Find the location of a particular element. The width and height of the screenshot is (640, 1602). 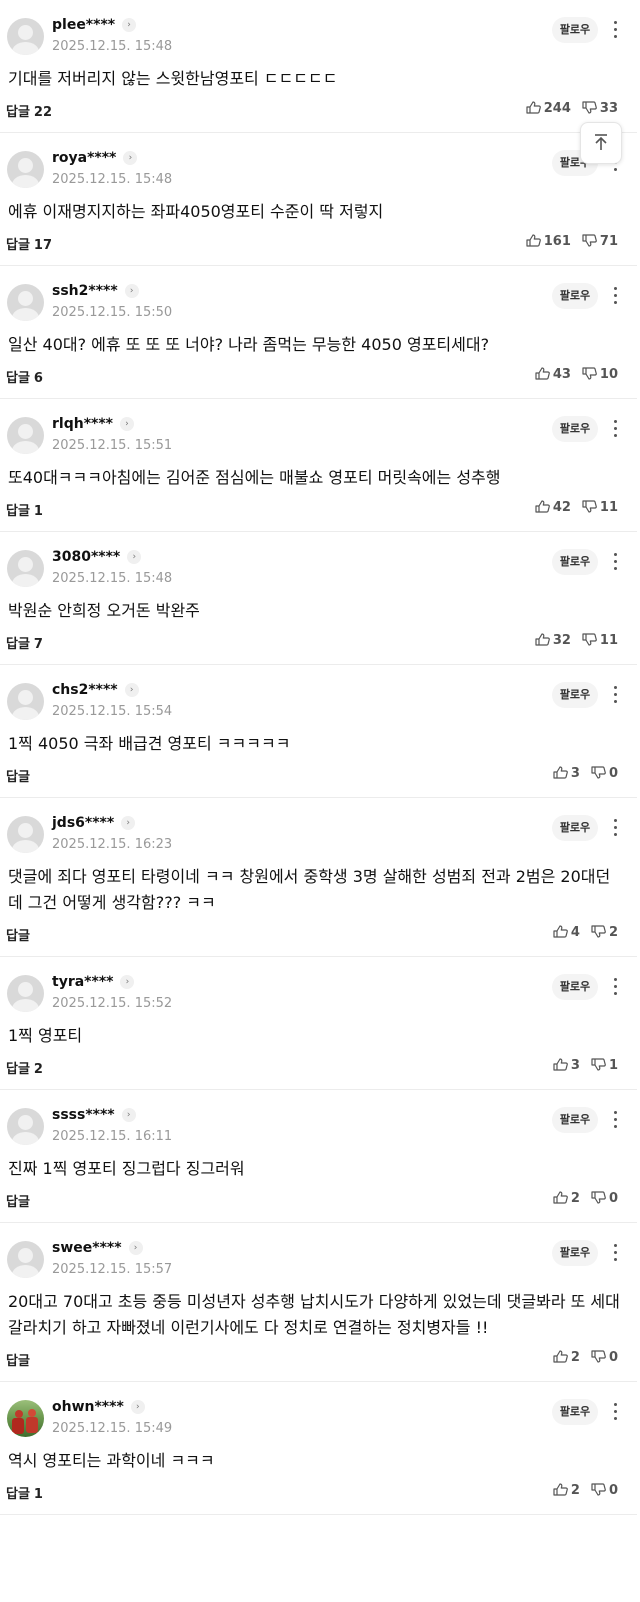

dislike-button: 33 is located at coordinates (600, 108).